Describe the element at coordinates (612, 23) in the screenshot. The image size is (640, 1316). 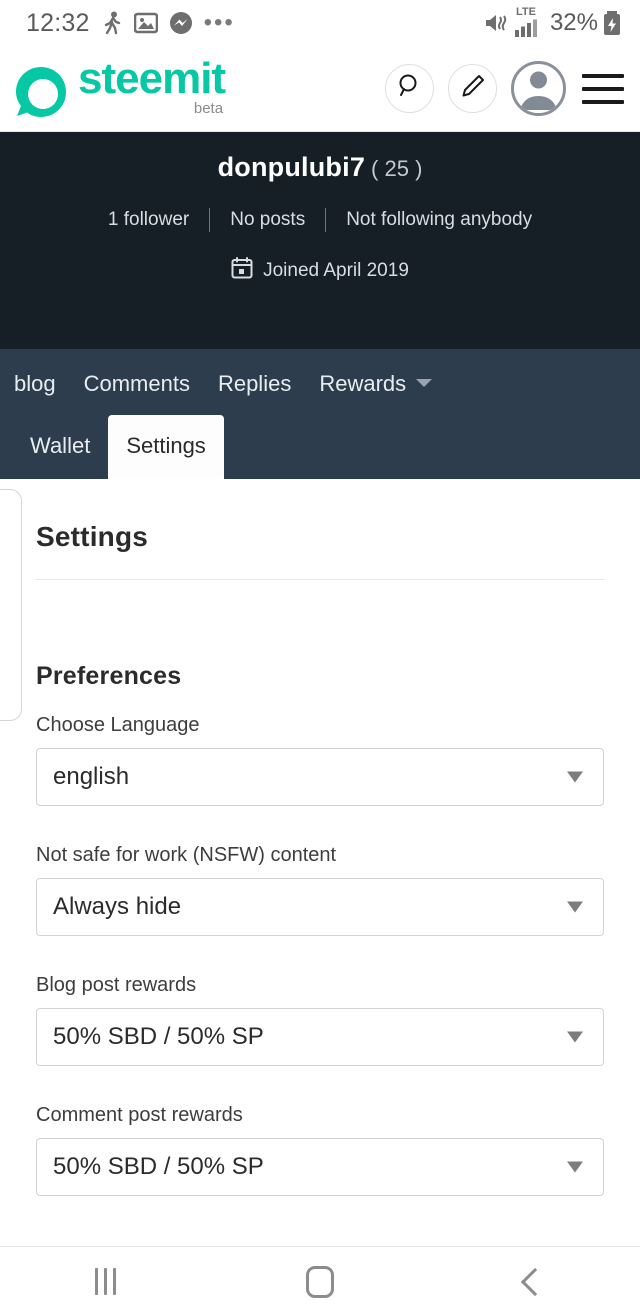
I see `battery-charging-icon` at that location.